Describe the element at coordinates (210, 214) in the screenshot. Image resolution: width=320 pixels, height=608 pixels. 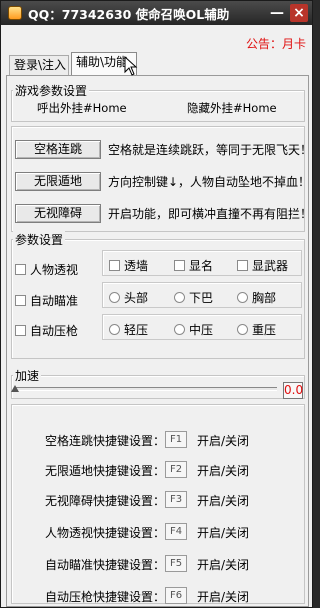
I see `ignore-obstacle-desc: 开启功能，即可横冲直撞不再有阻拦！` at that location.